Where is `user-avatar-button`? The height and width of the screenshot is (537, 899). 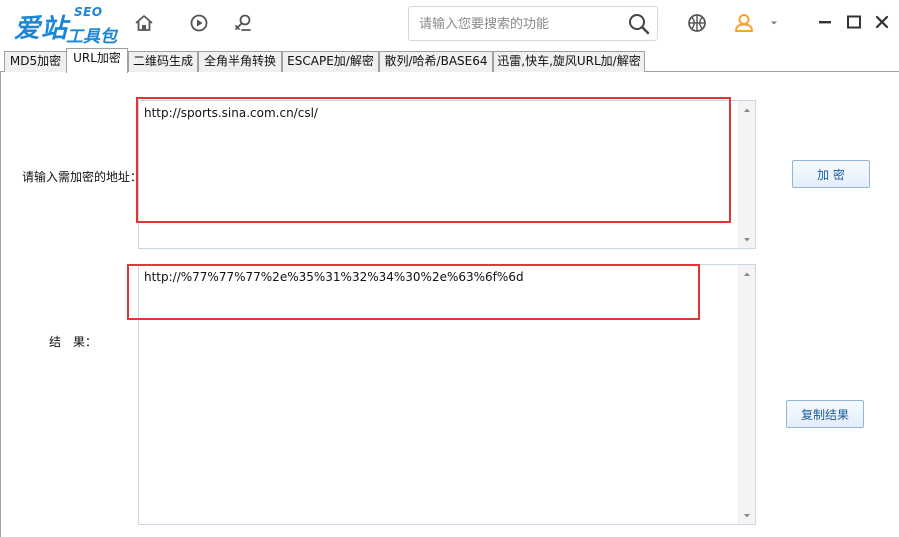 user-avatar-button is located at coordinates (744, 23).